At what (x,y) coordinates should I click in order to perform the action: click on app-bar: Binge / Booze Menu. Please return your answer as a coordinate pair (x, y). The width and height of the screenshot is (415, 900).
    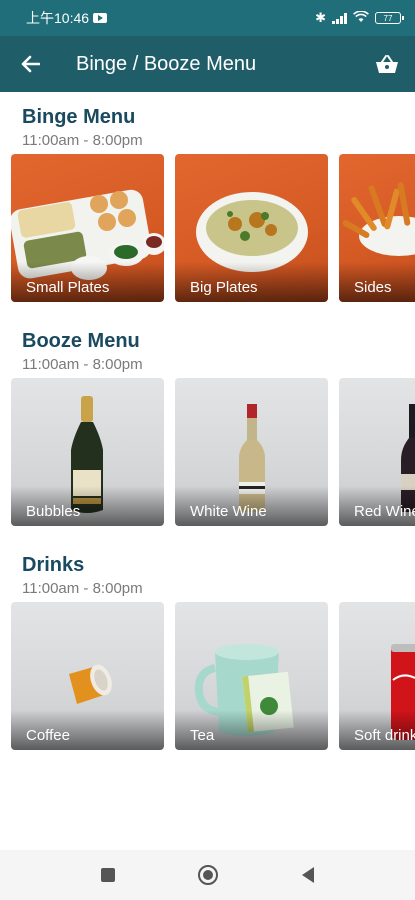
    Looking at the image, I should click on (207, 64).